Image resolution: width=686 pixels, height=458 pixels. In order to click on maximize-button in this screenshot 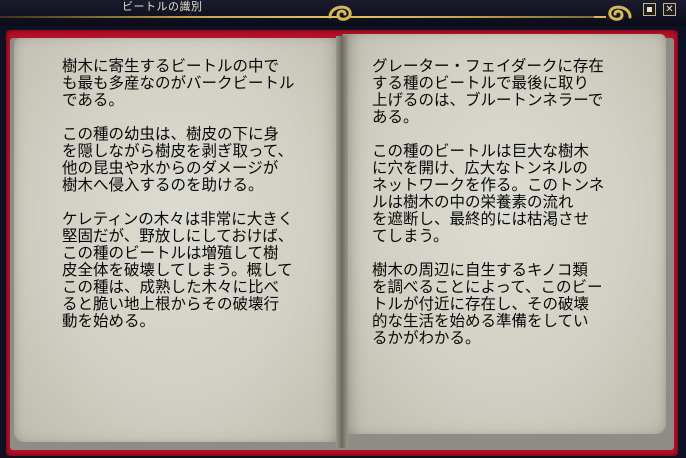, I will do `click(649, 9)`.